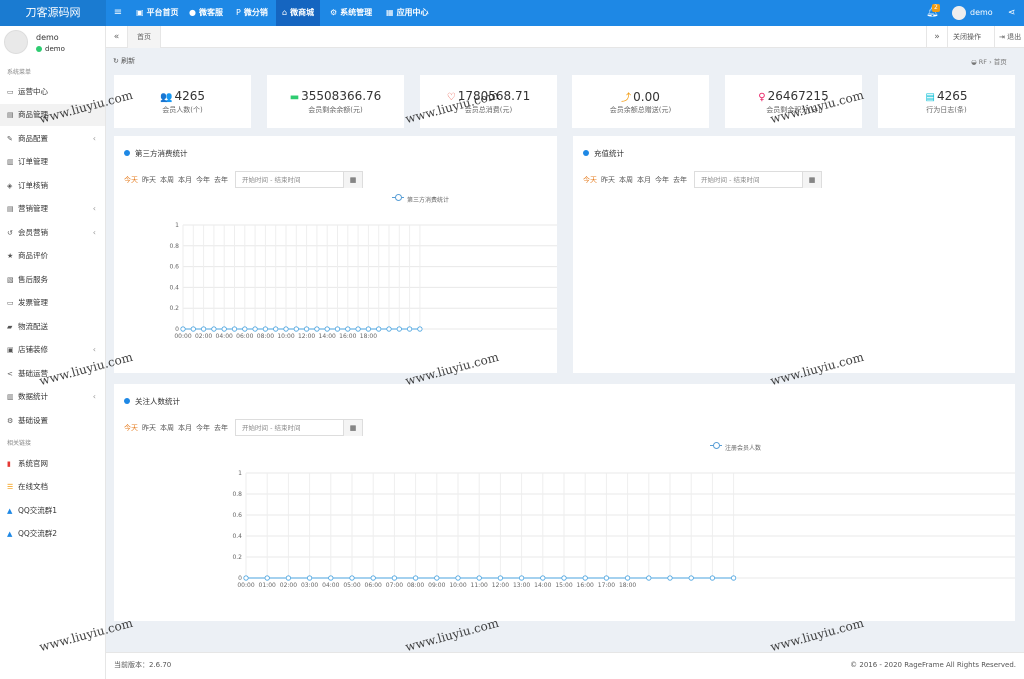 This screenshot has width=1024, height=679. What do you see at coordinates (394, 585) in the screenshot?
I see `x-tick-label: 07:00` at bounding box center [394, 585].